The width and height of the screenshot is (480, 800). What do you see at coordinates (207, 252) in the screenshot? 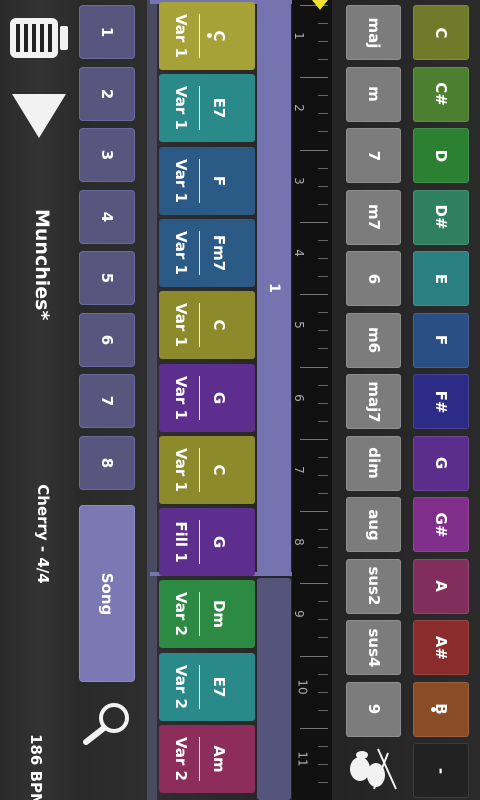
I see `sequence-block: Fm7 Var 1` at bounding box center [207, 252].